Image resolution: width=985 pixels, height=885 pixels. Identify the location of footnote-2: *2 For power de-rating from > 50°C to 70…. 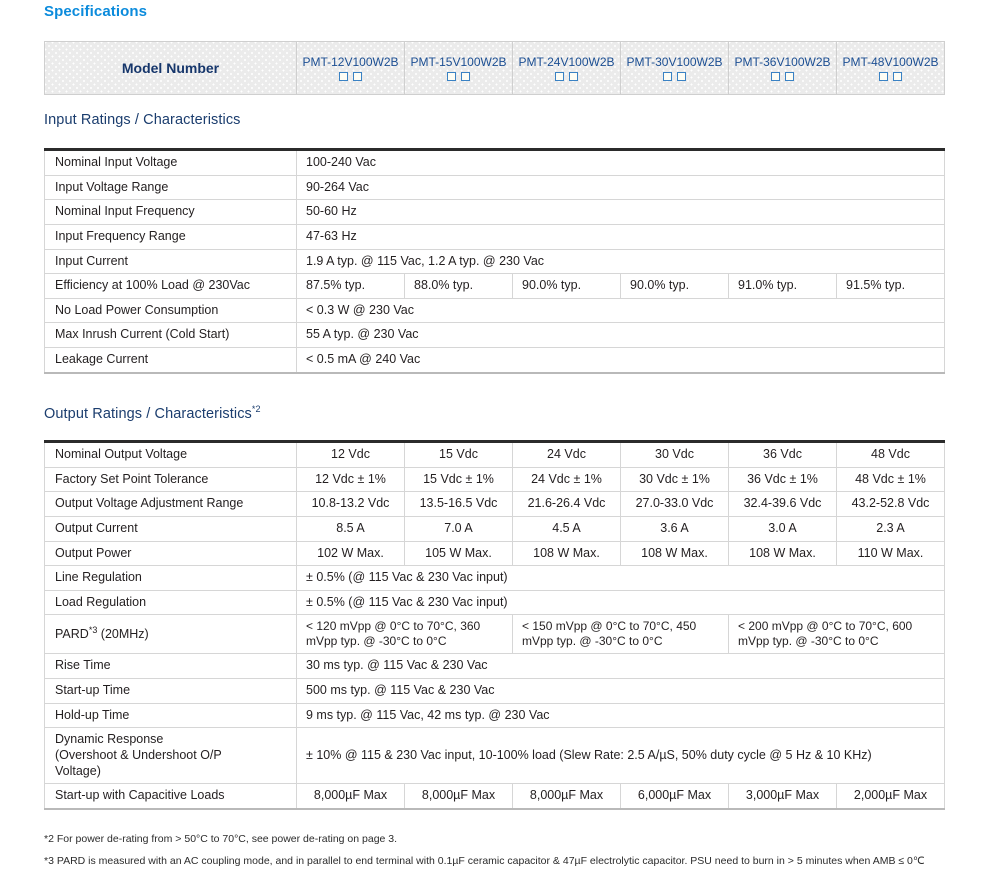
(221, 839).